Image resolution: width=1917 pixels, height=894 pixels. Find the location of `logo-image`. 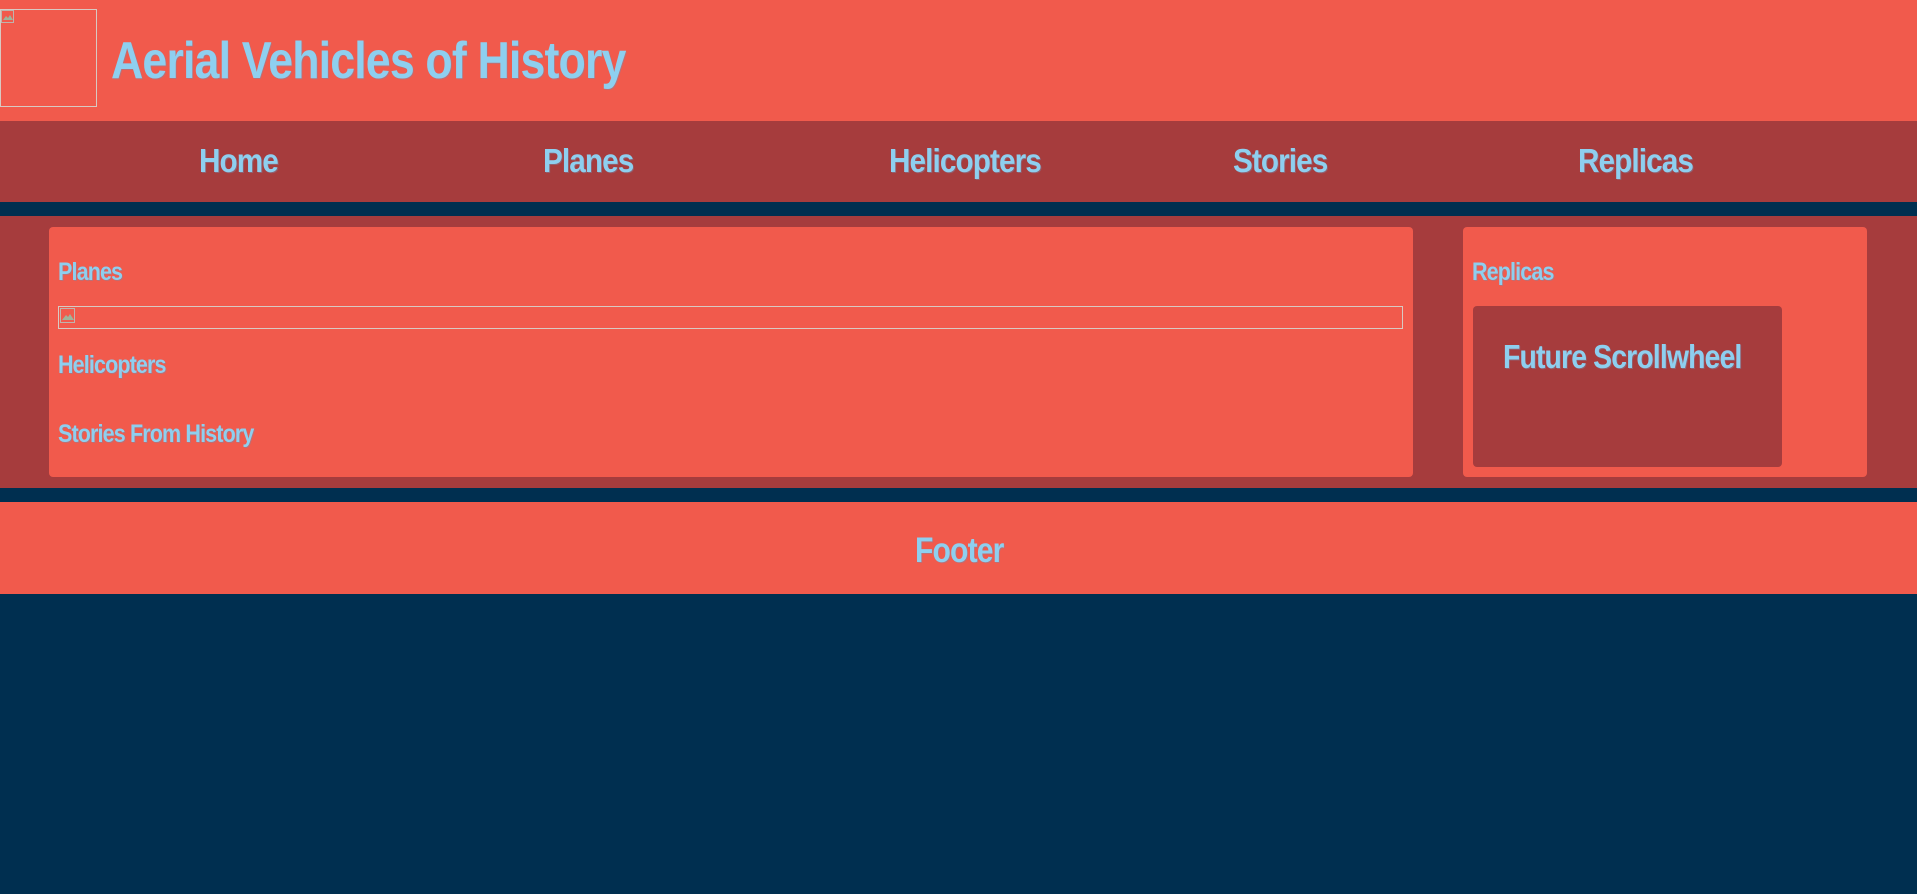

logo-image is located at coordinates (48, 58).